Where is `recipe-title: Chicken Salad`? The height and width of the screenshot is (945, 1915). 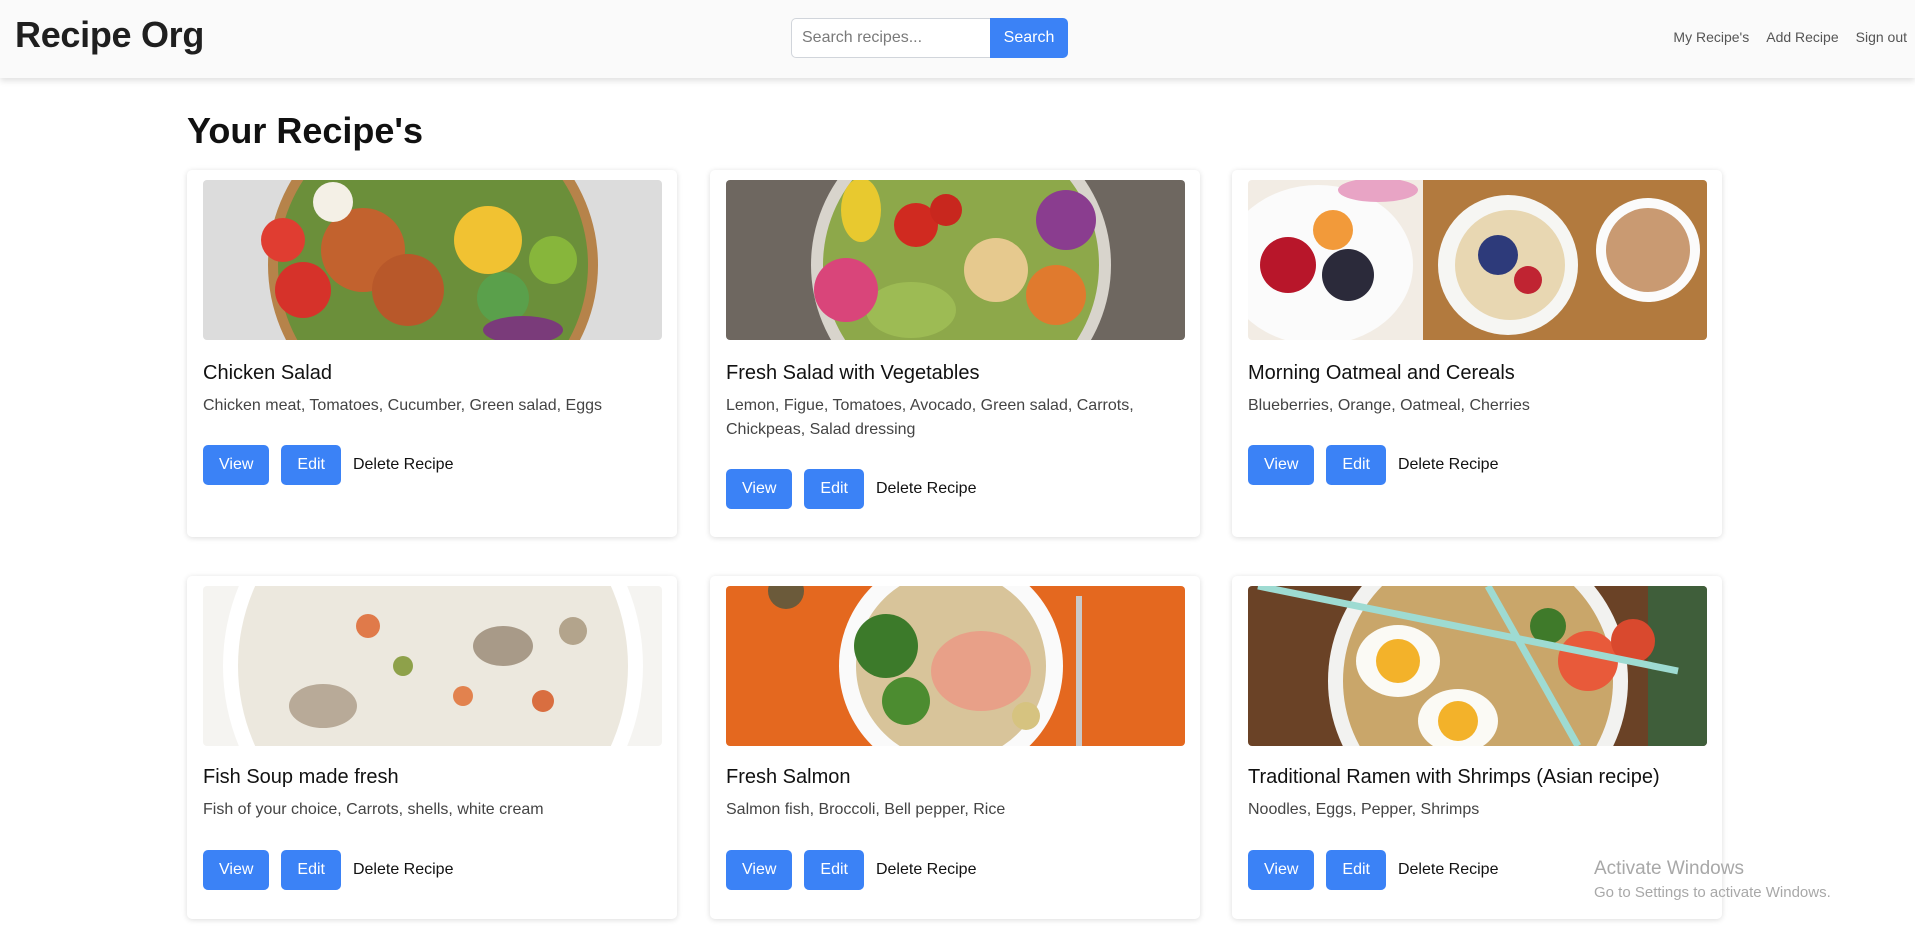
recipe-title: Chicken Salad is located at coordinates (267, 373).